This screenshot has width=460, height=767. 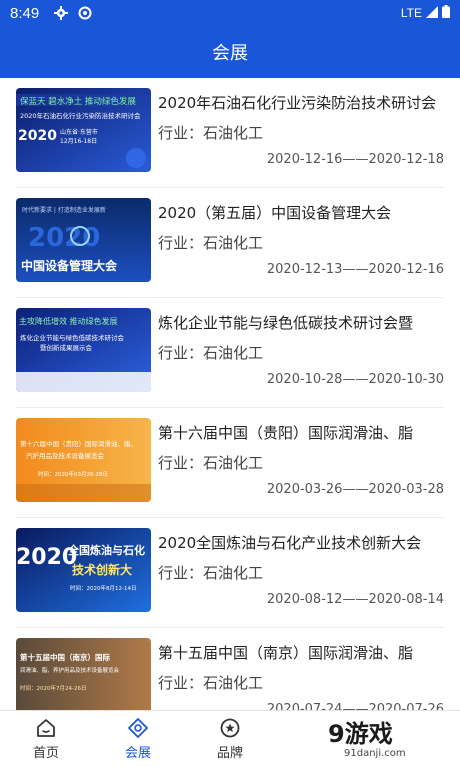 I want to click on thumb-dates: 12月16-18日, so click(x=78, y=141).